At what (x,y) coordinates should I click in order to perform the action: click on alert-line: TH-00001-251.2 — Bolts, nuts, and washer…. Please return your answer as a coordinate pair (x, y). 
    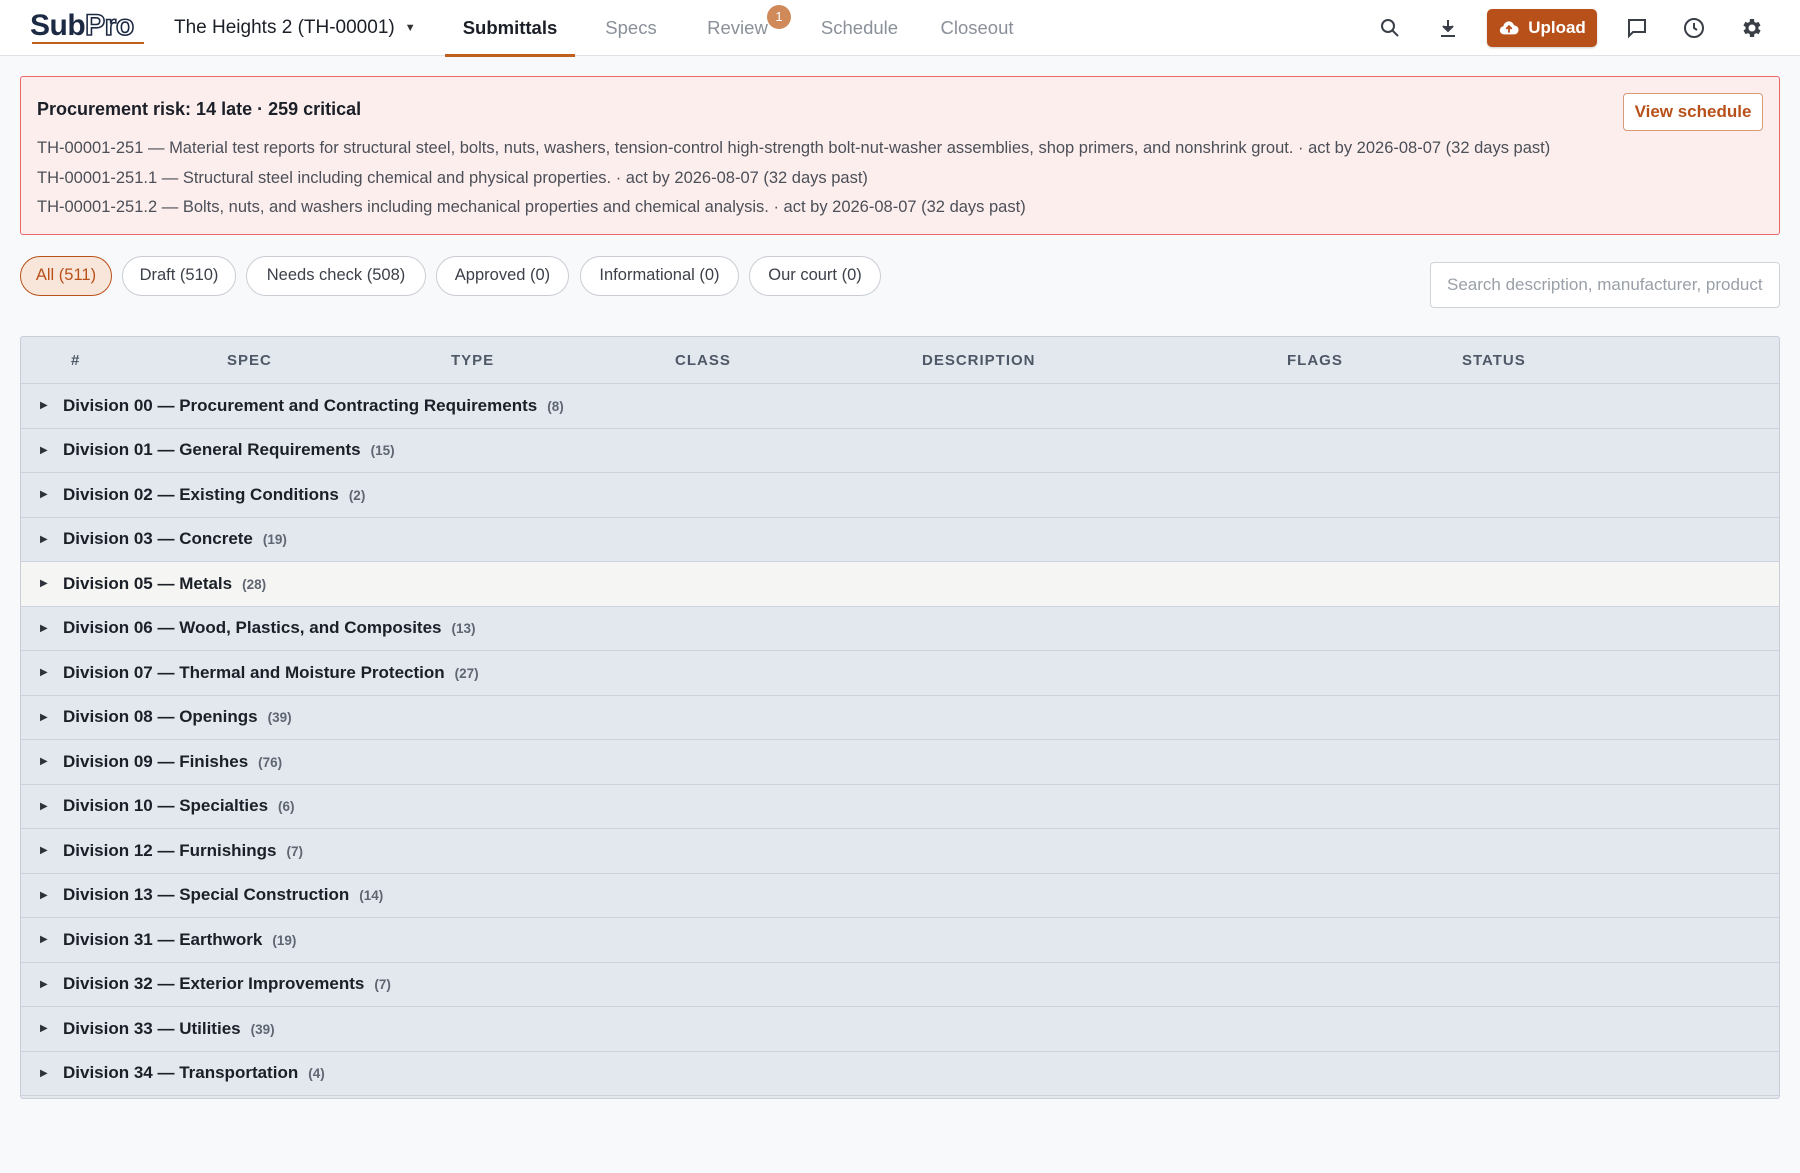
    Looking at the image, I should click on (531, 207).